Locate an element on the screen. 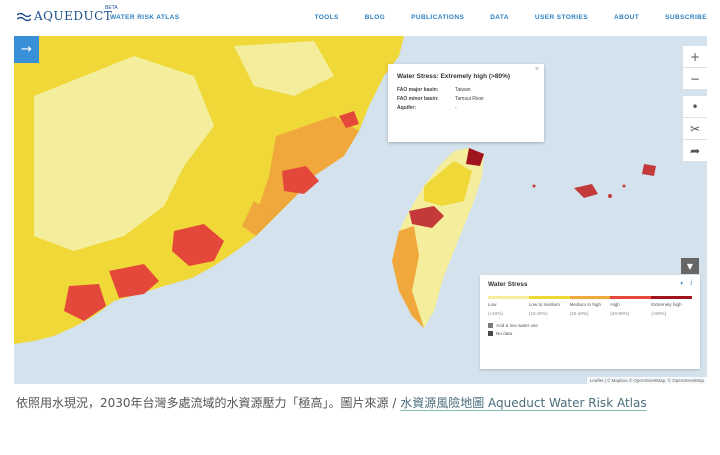 The width and height of the screenshot is (720, 455). popup-row: FAO minor basin: Tamsui River is located at coordinates (440, 99).